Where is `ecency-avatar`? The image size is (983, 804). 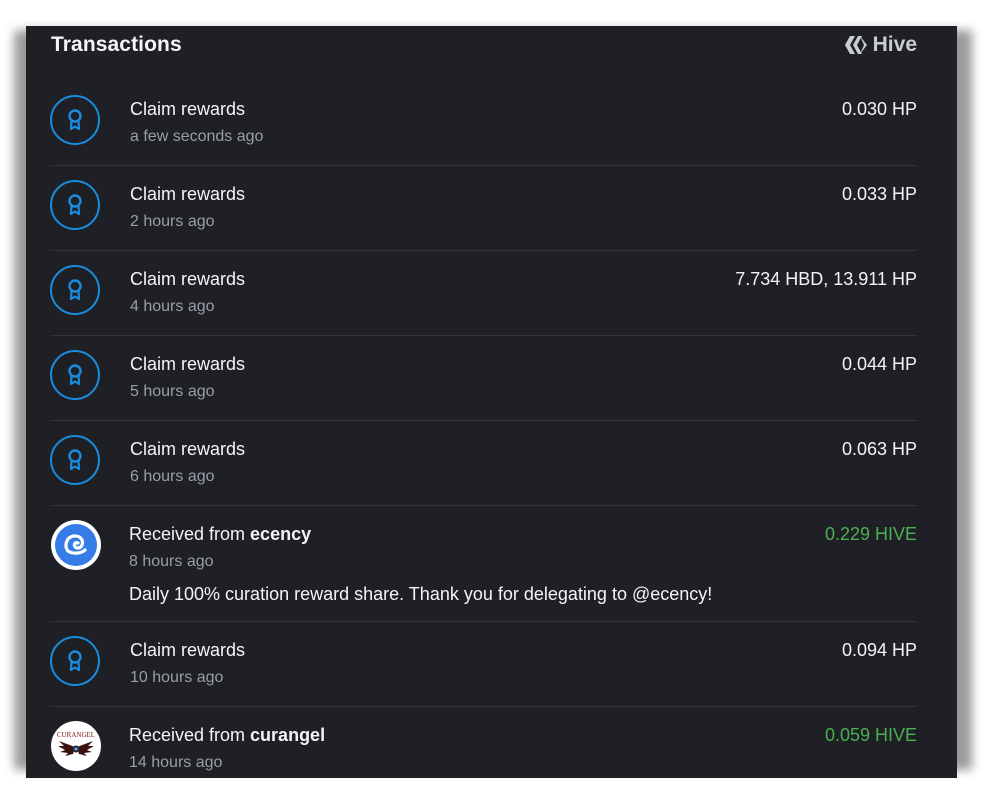
ecency-avatar is located at coordinates (76, 545).